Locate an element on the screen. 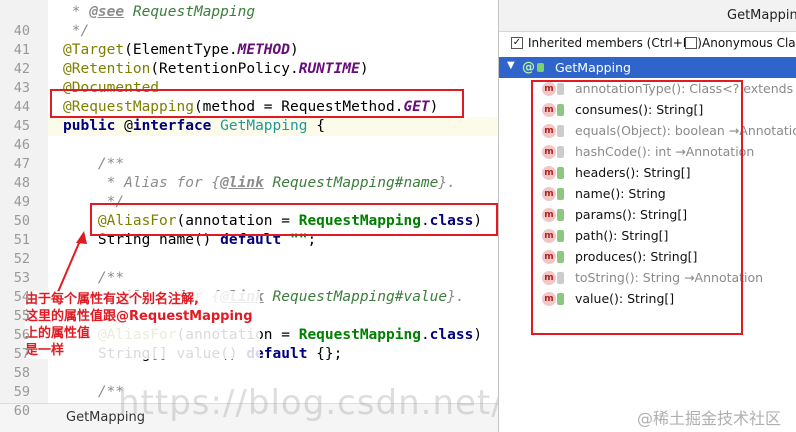 This screenshot has width=796, height=432. inherited-members-checkbox: ✓ is located at coordinates (517, 43).